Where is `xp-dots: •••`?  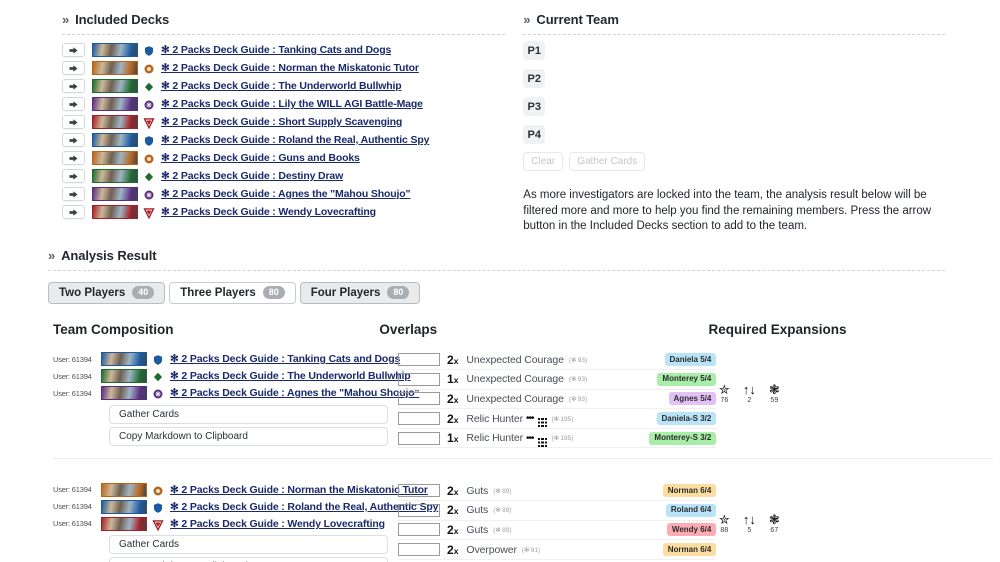
xp-dots: ••• is located at coordinates (530, 438).